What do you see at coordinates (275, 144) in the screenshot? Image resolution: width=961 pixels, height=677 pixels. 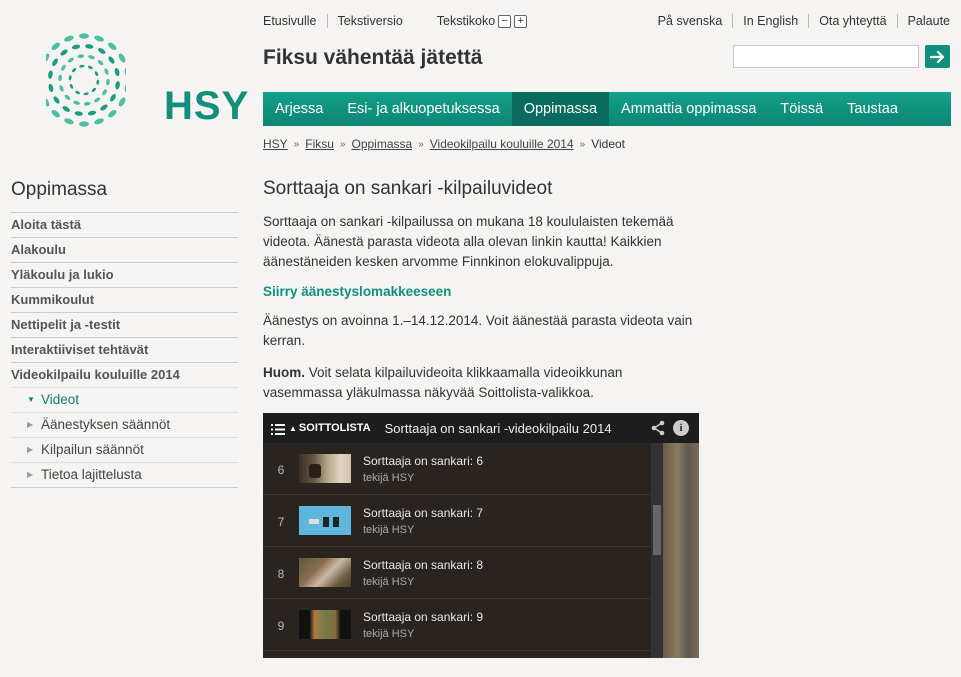 I see `breadcrumb-link: HSY` at bounding box center [275, 144].